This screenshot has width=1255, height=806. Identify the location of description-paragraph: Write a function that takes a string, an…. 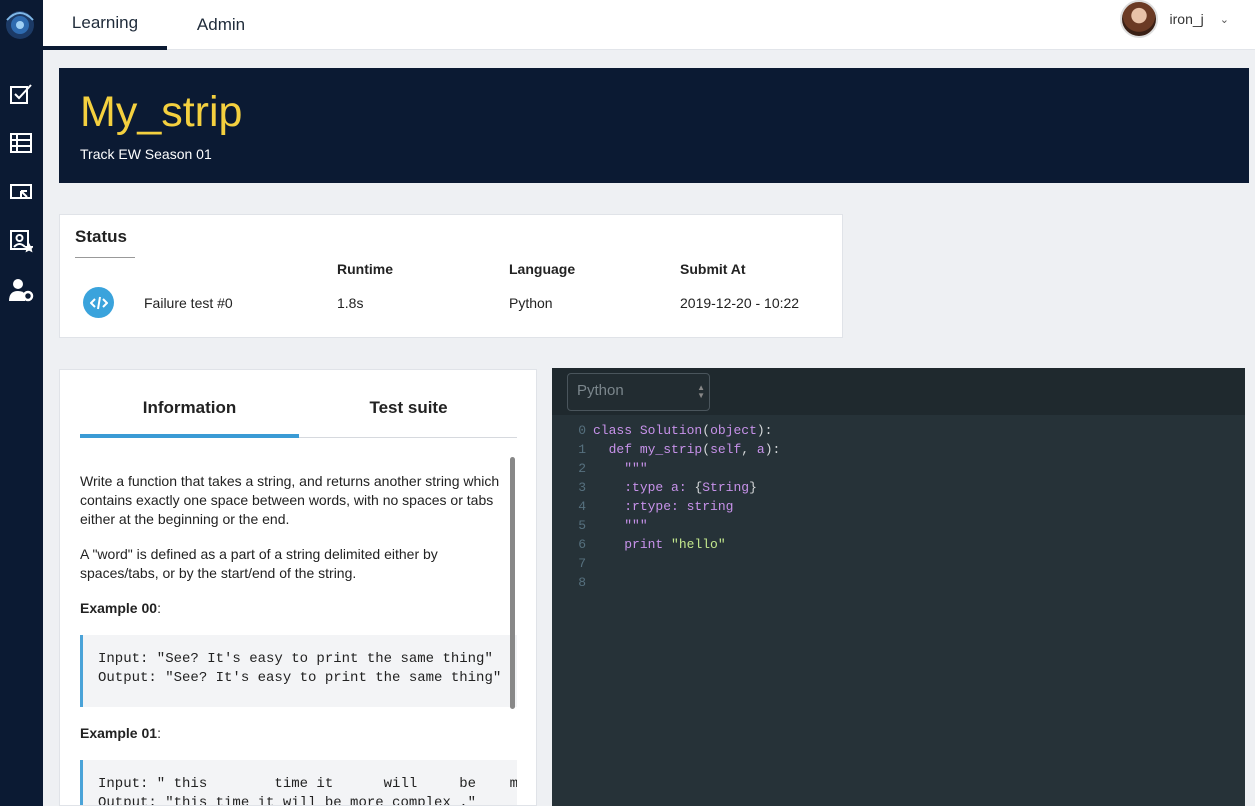
(290, 500).